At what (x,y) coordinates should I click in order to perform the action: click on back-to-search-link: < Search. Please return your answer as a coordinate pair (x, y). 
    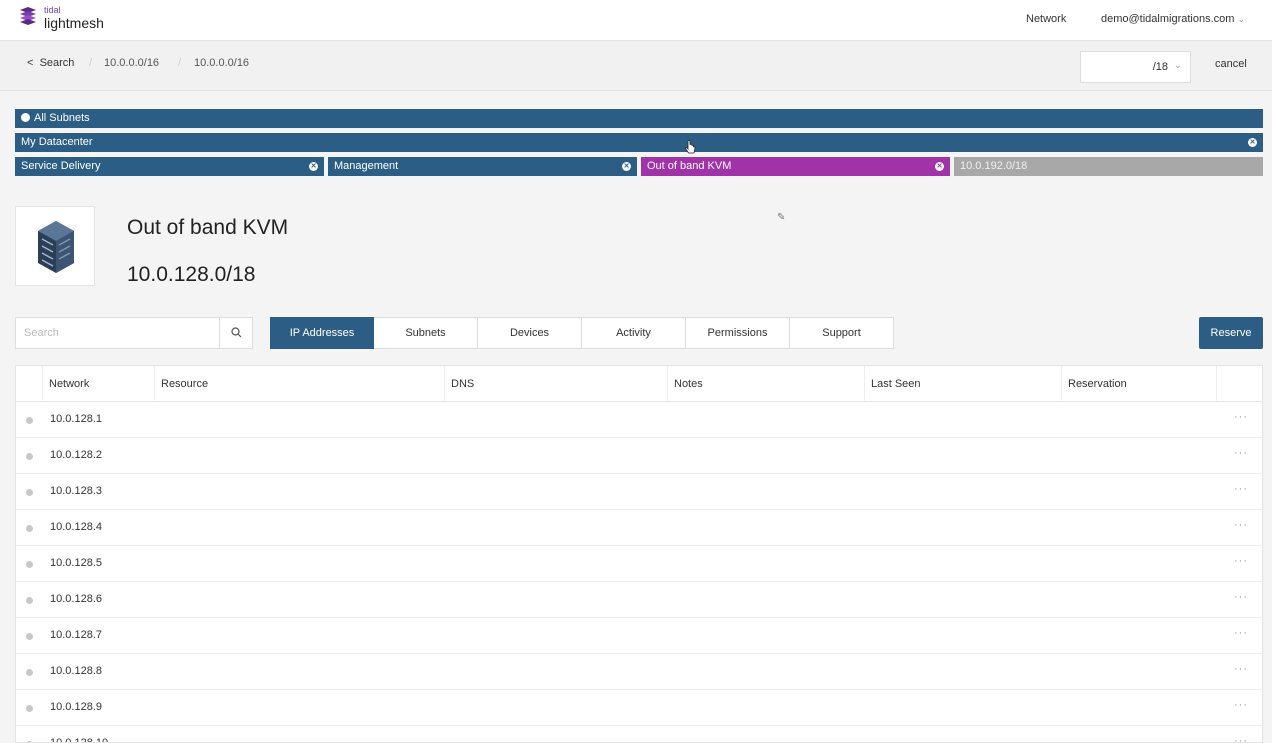
    Looking at the image, I should click on (50, 63).